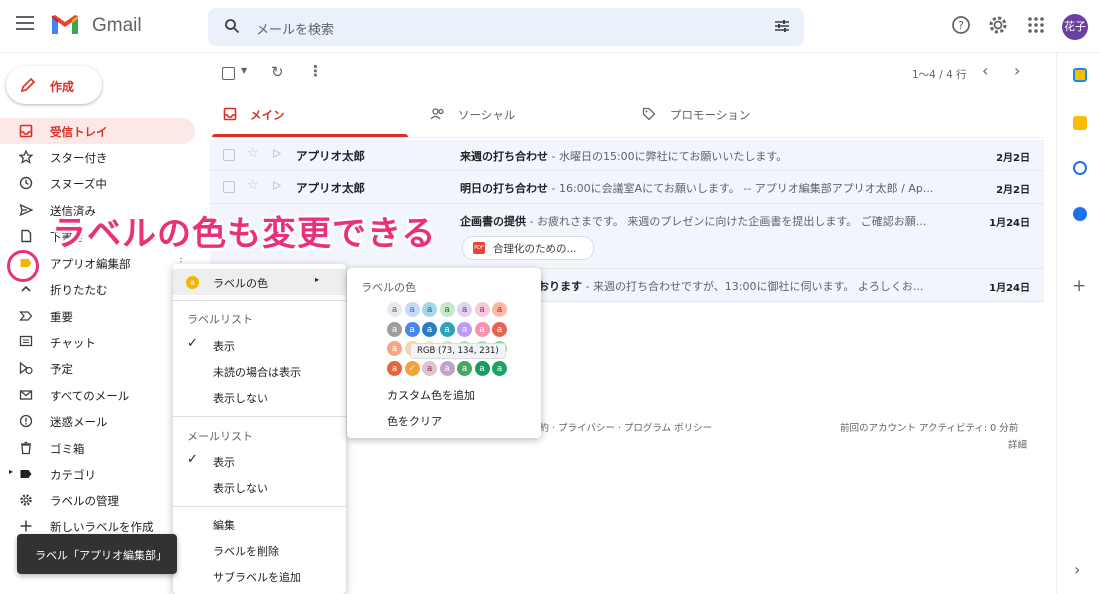  Describe the element at coordinates (750, 116) in the screenshot. I see `tab-promotions: プロモーション` at that location.